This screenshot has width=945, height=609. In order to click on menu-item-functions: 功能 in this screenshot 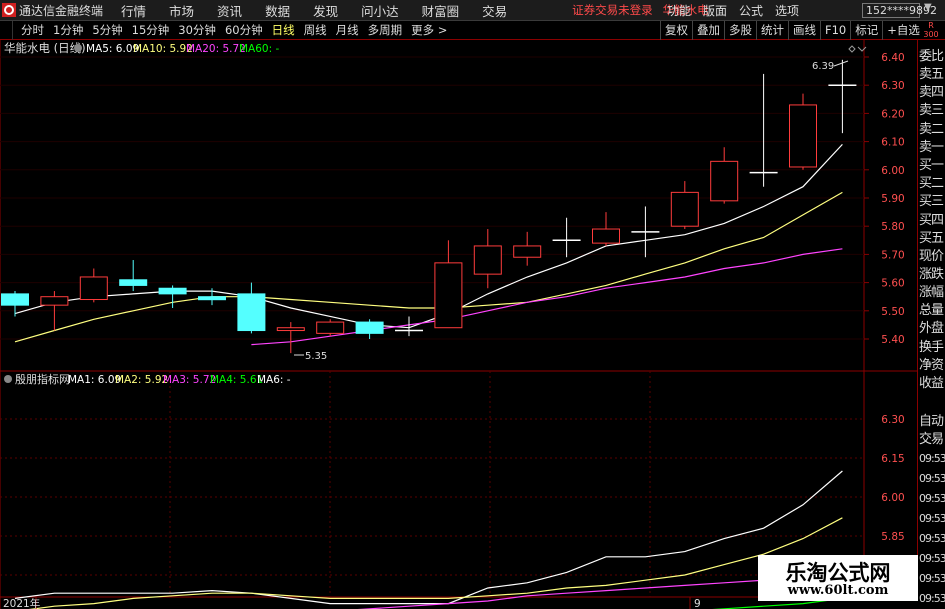, I will do `click(679, 10)`.